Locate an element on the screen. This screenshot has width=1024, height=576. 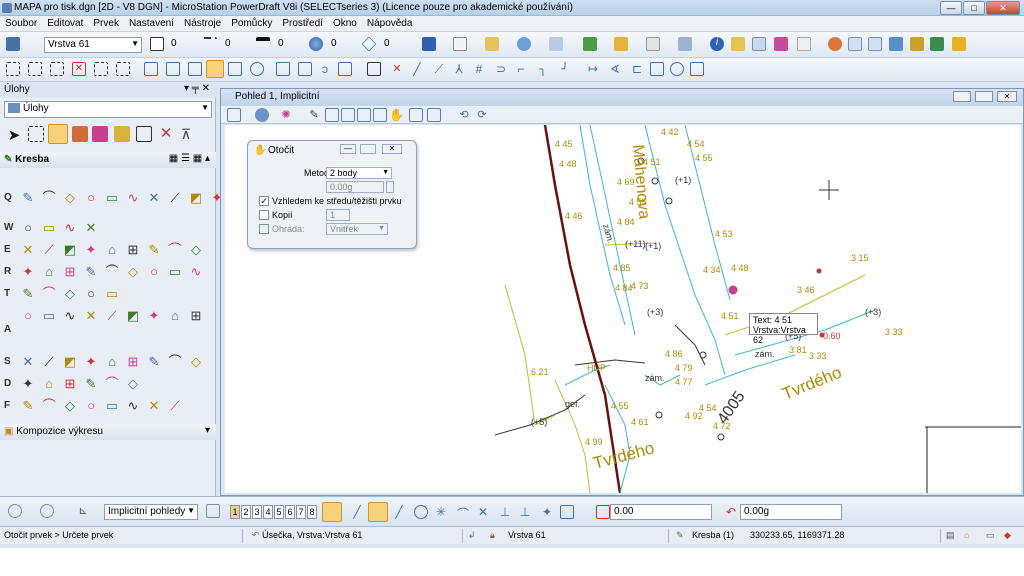
snap-active-icon is located at coordinates (378, 512).